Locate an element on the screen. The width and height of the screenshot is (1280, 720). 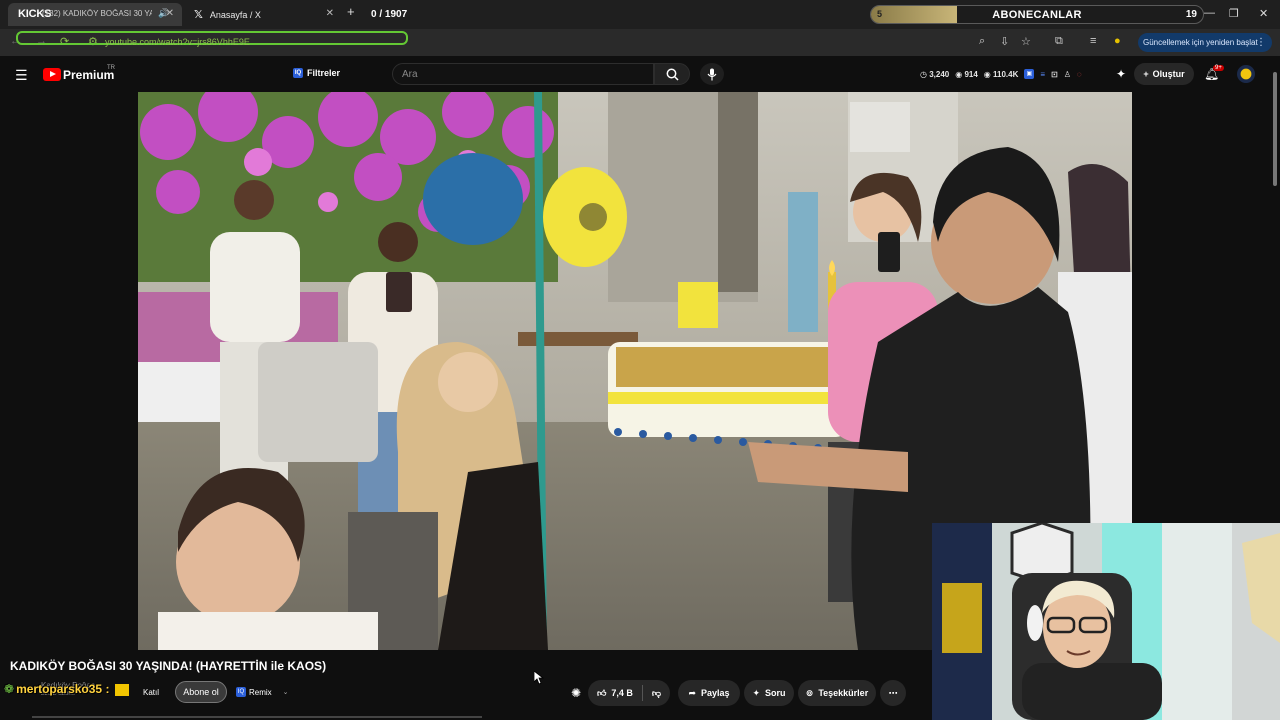
update-label: Güncellemek için yeniden başlat is located at coordinates (1200, 42).